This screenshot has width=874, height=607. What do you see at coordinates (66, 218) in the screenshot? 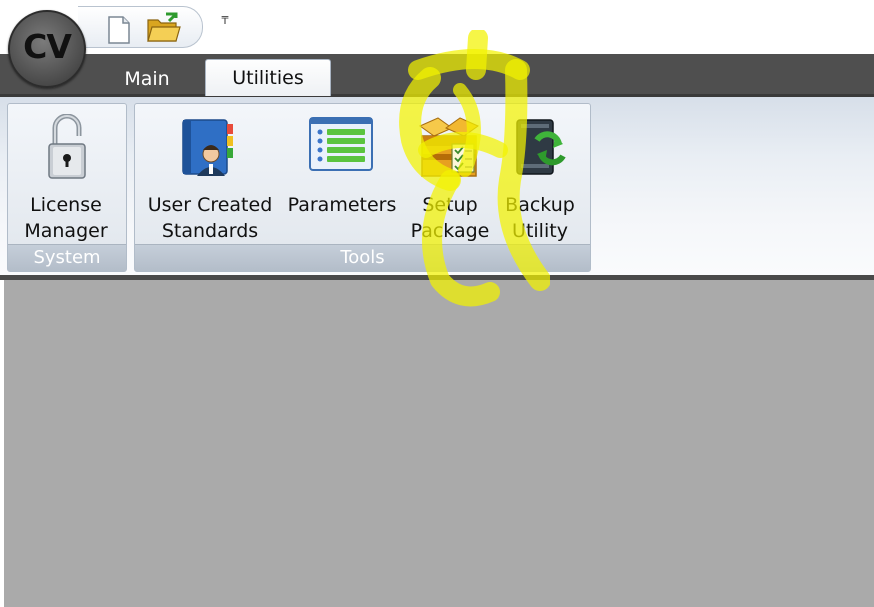
I see `license-manager-label: License Manager` at bounding box center [66, 218].